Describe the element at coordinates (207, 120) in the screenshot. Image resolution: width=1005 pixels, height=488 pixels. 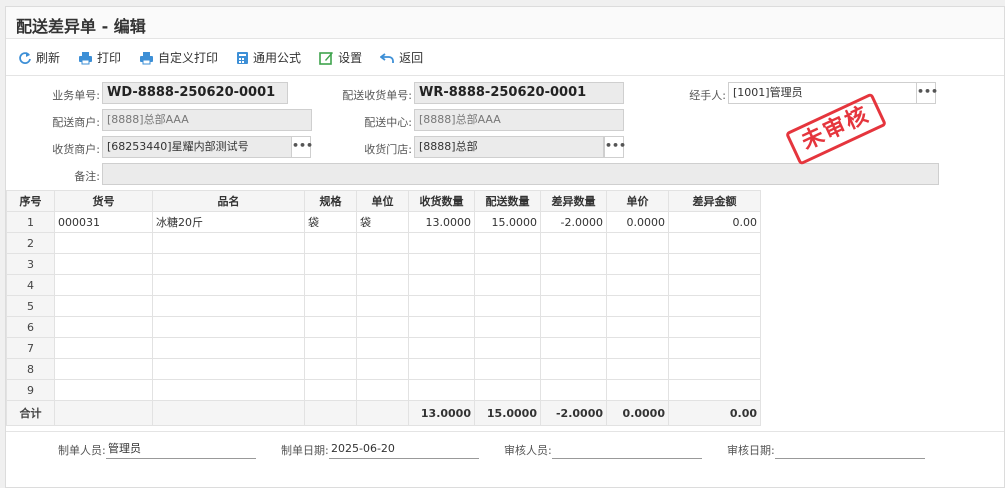
I see `dist-merchant-field: [8888]总部AAA` at that location.